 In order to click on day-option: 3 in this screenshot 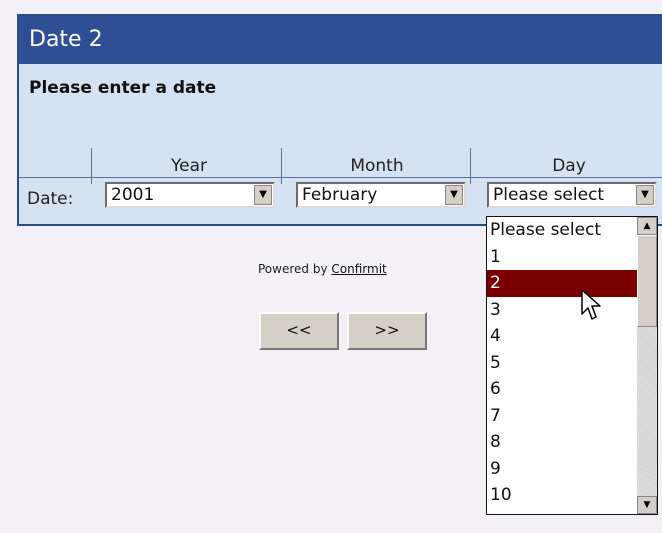, I will do `click(562, 310)`.